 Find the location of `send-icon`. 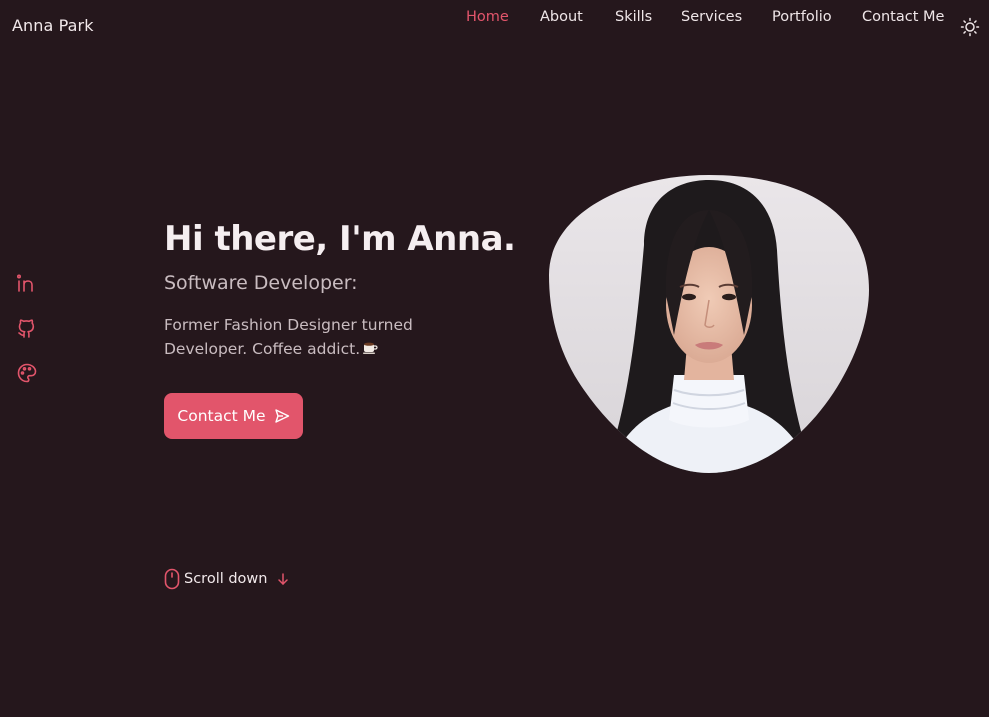

send-icon is located at coordinates (281, 416).